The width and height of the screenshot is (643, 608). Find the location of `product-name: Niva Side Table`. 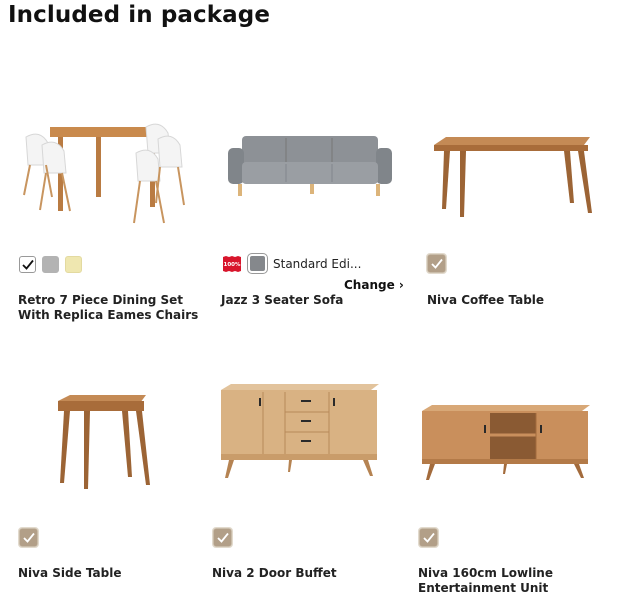

product-name: Niva Side Table is located at coordinates (108, 573).